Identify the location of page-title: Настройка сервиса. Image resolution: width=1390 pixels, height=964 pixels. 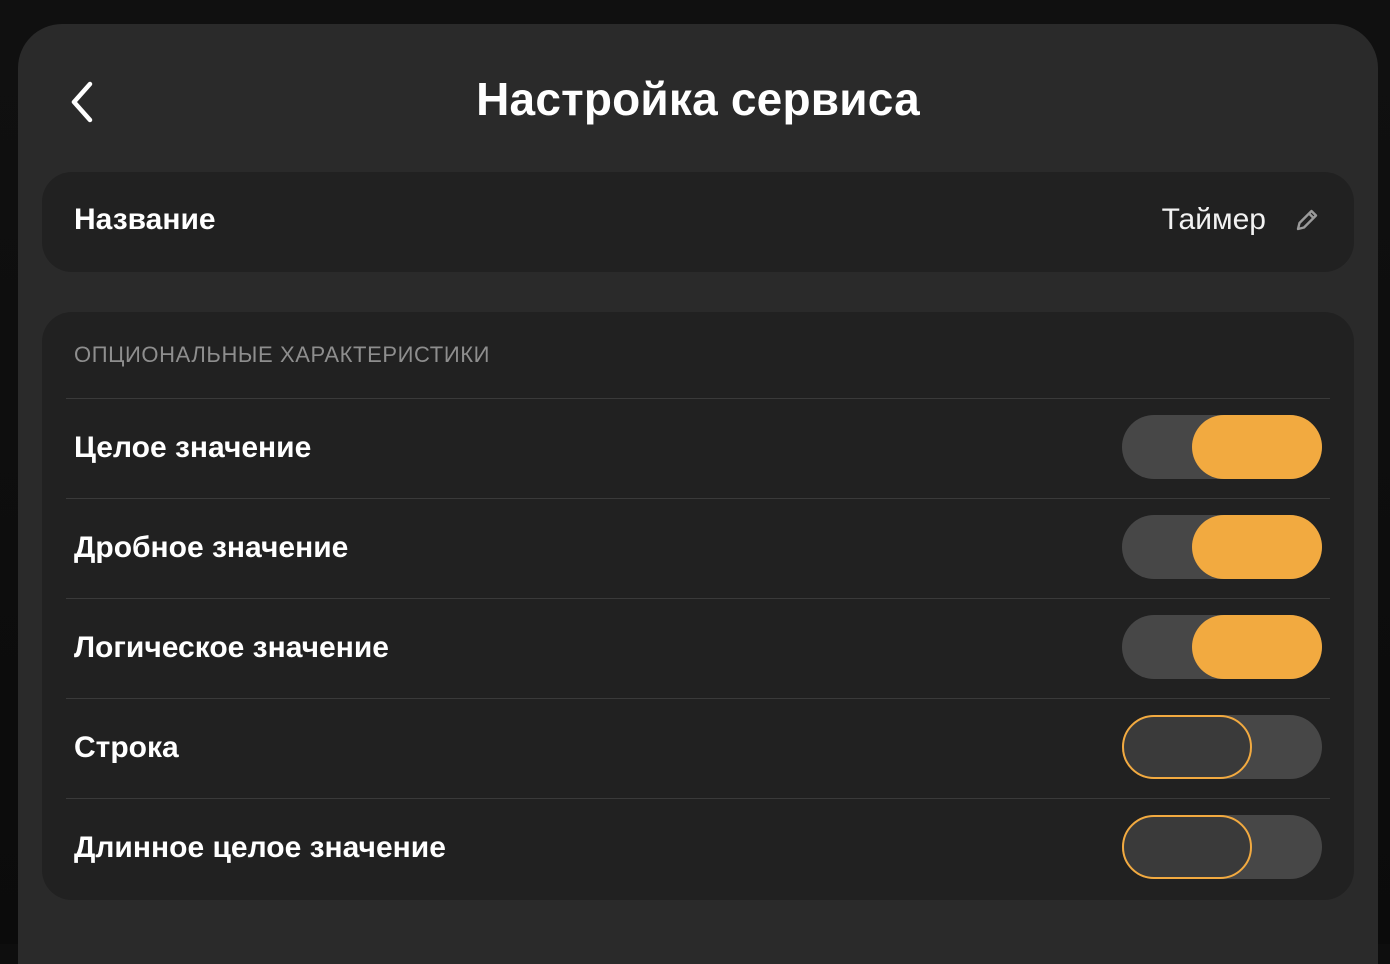
(698, 99).